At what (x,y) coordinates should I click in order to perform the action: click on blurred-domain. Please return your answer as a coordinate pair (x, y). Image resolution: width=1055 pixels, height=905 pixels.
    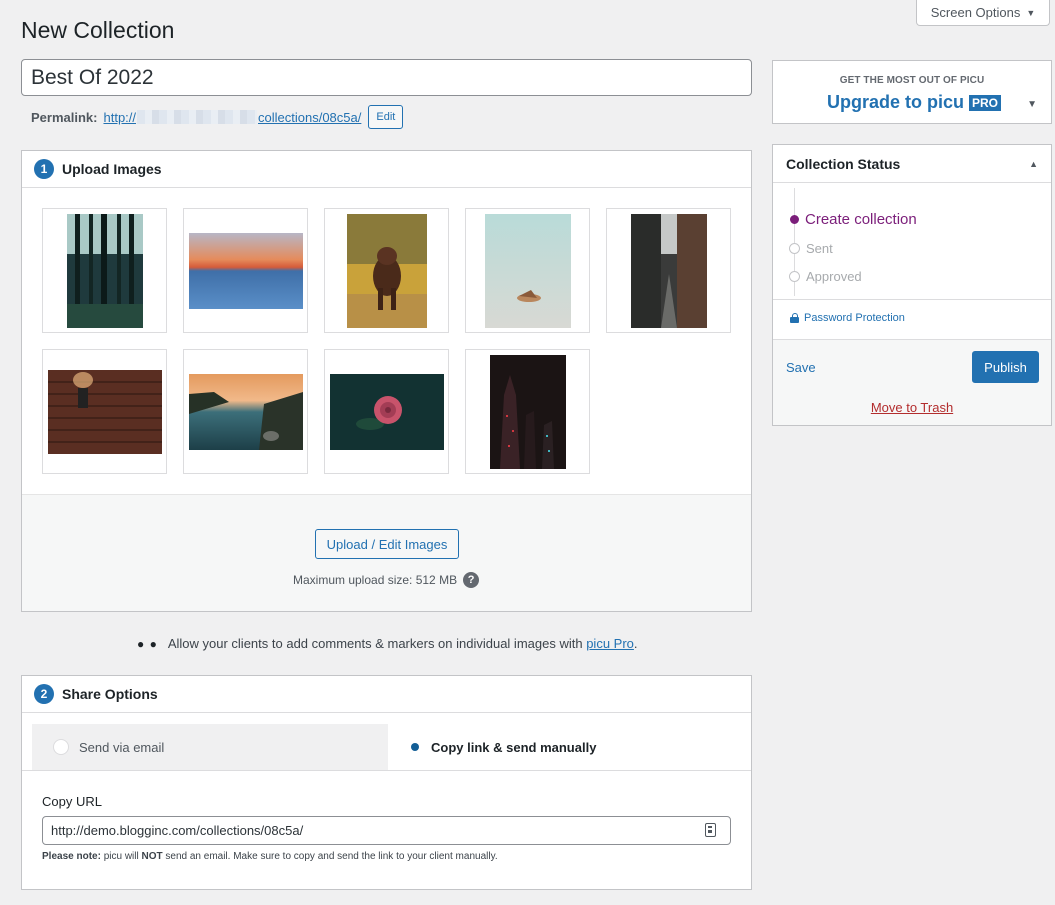
    Looking at the image, I should click on (197, 117).